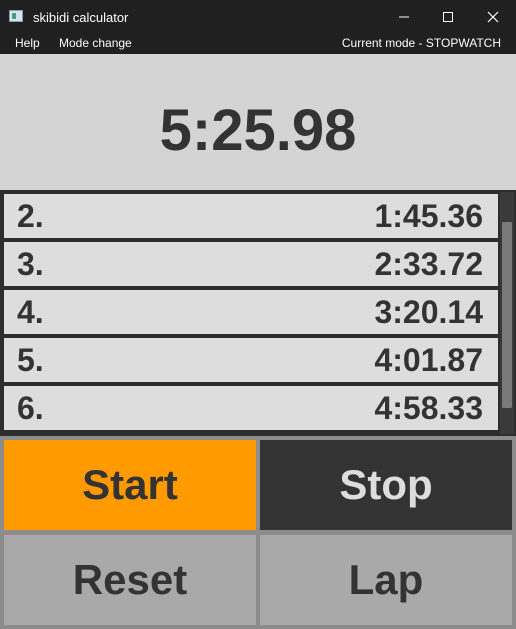 The height and width of the screenshot is (629, 516). What do you see at coordinates (428, 312) in the screenshot?
I see `lap-time: 3:20.14` at bounding box center [428, 312].